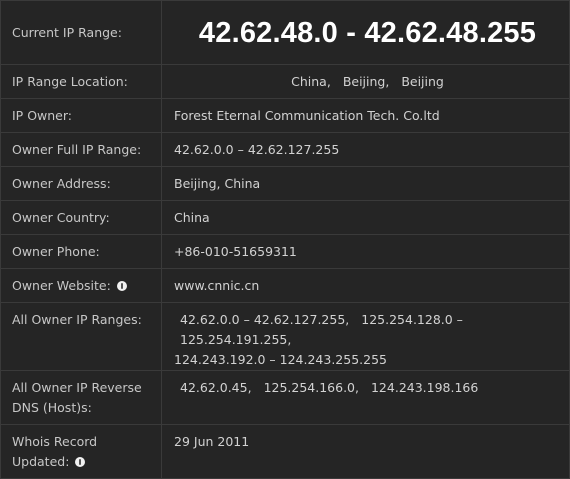  I want to click on ip-range-item: 42.62.0.0 – 42.62.127.255,, so click(265, 319).